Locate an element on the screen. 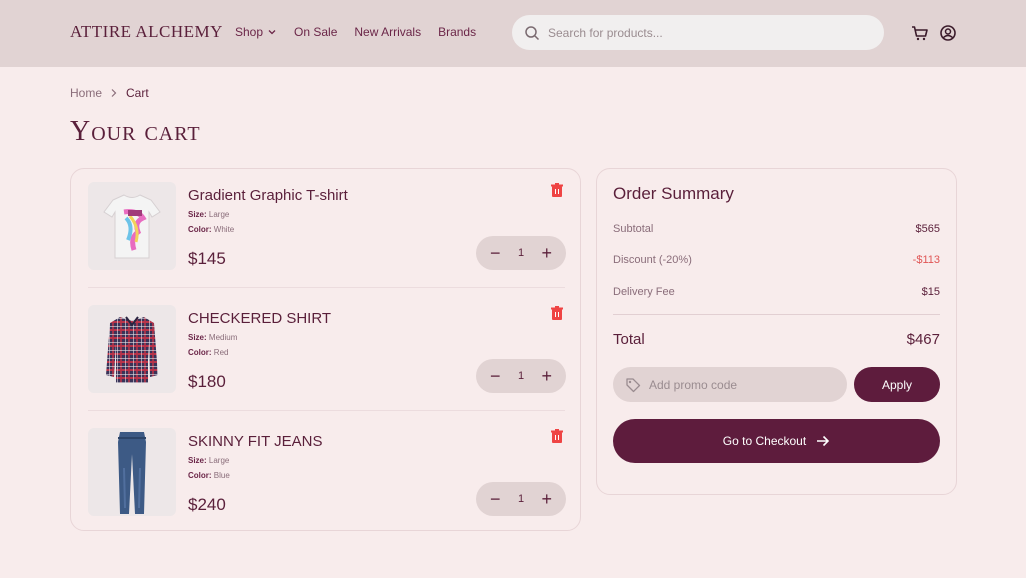  chevron-down-icon is located at coordinates (272, 32).